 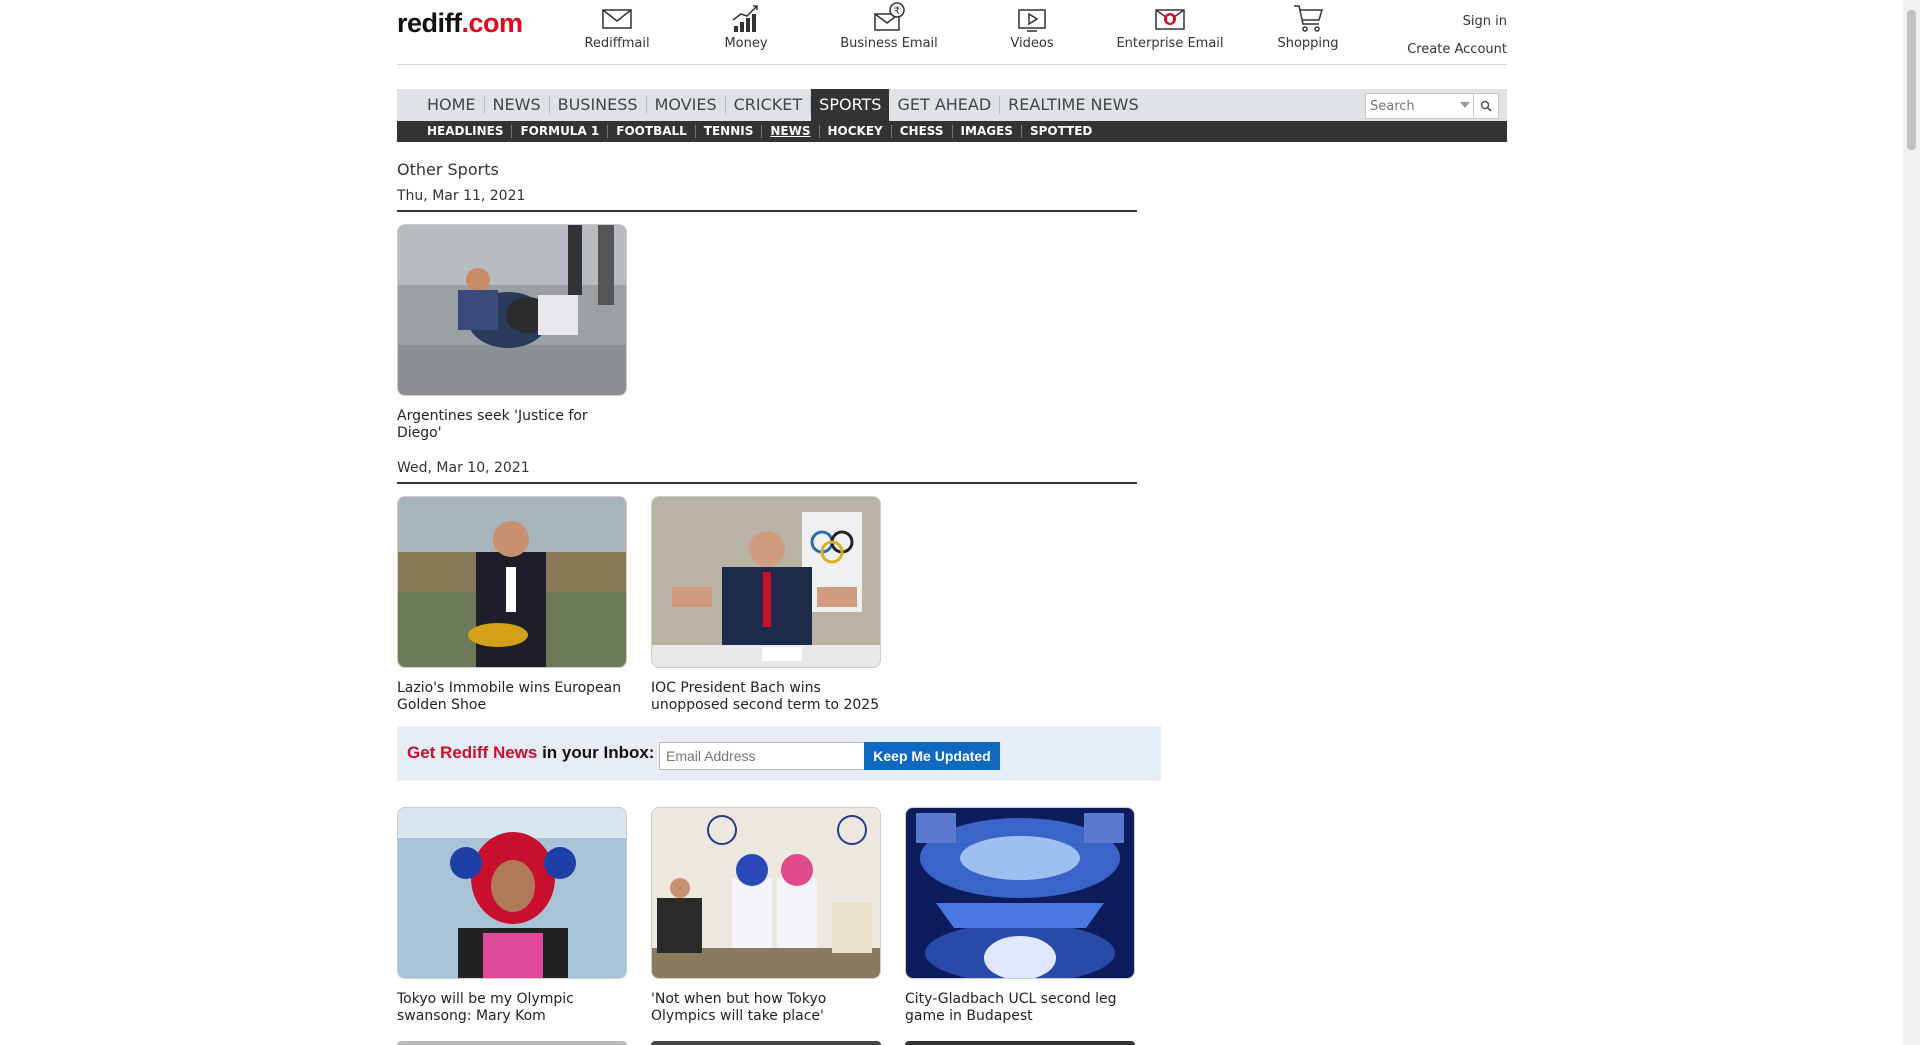 What do you see at coordinates (987, 131) in the screenshot?
I see `subnav-images: IMAGES` at bounding box center [987, 131].